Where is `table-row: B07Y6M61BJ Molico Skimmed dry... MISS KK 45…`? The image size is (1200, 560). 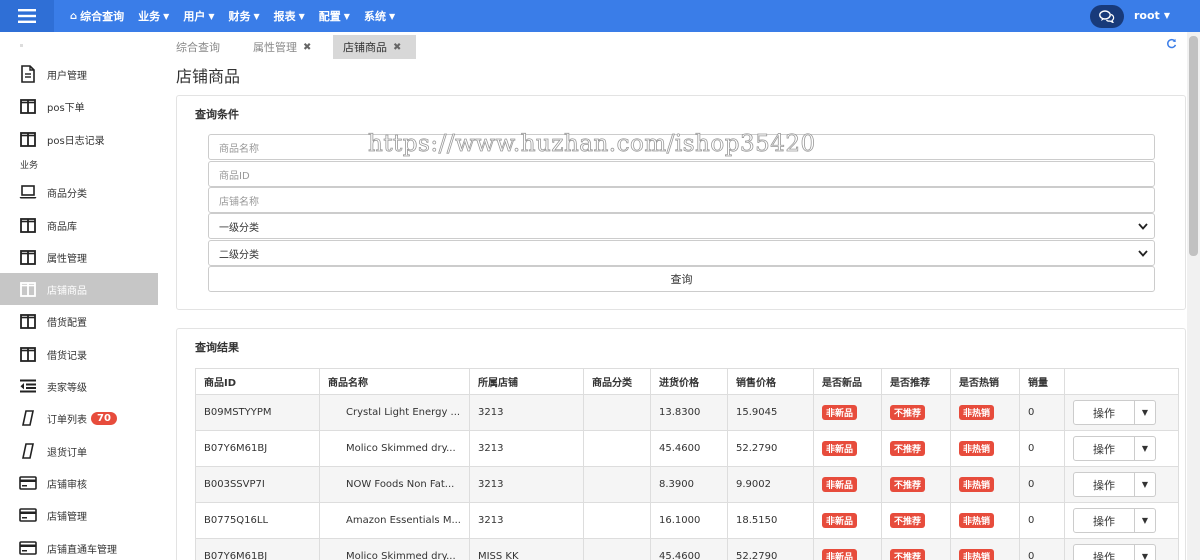
table-row: B07Y6M61BJ Molico Skimmed dry... MISS KK 45… is located at coordinates (687, 549).